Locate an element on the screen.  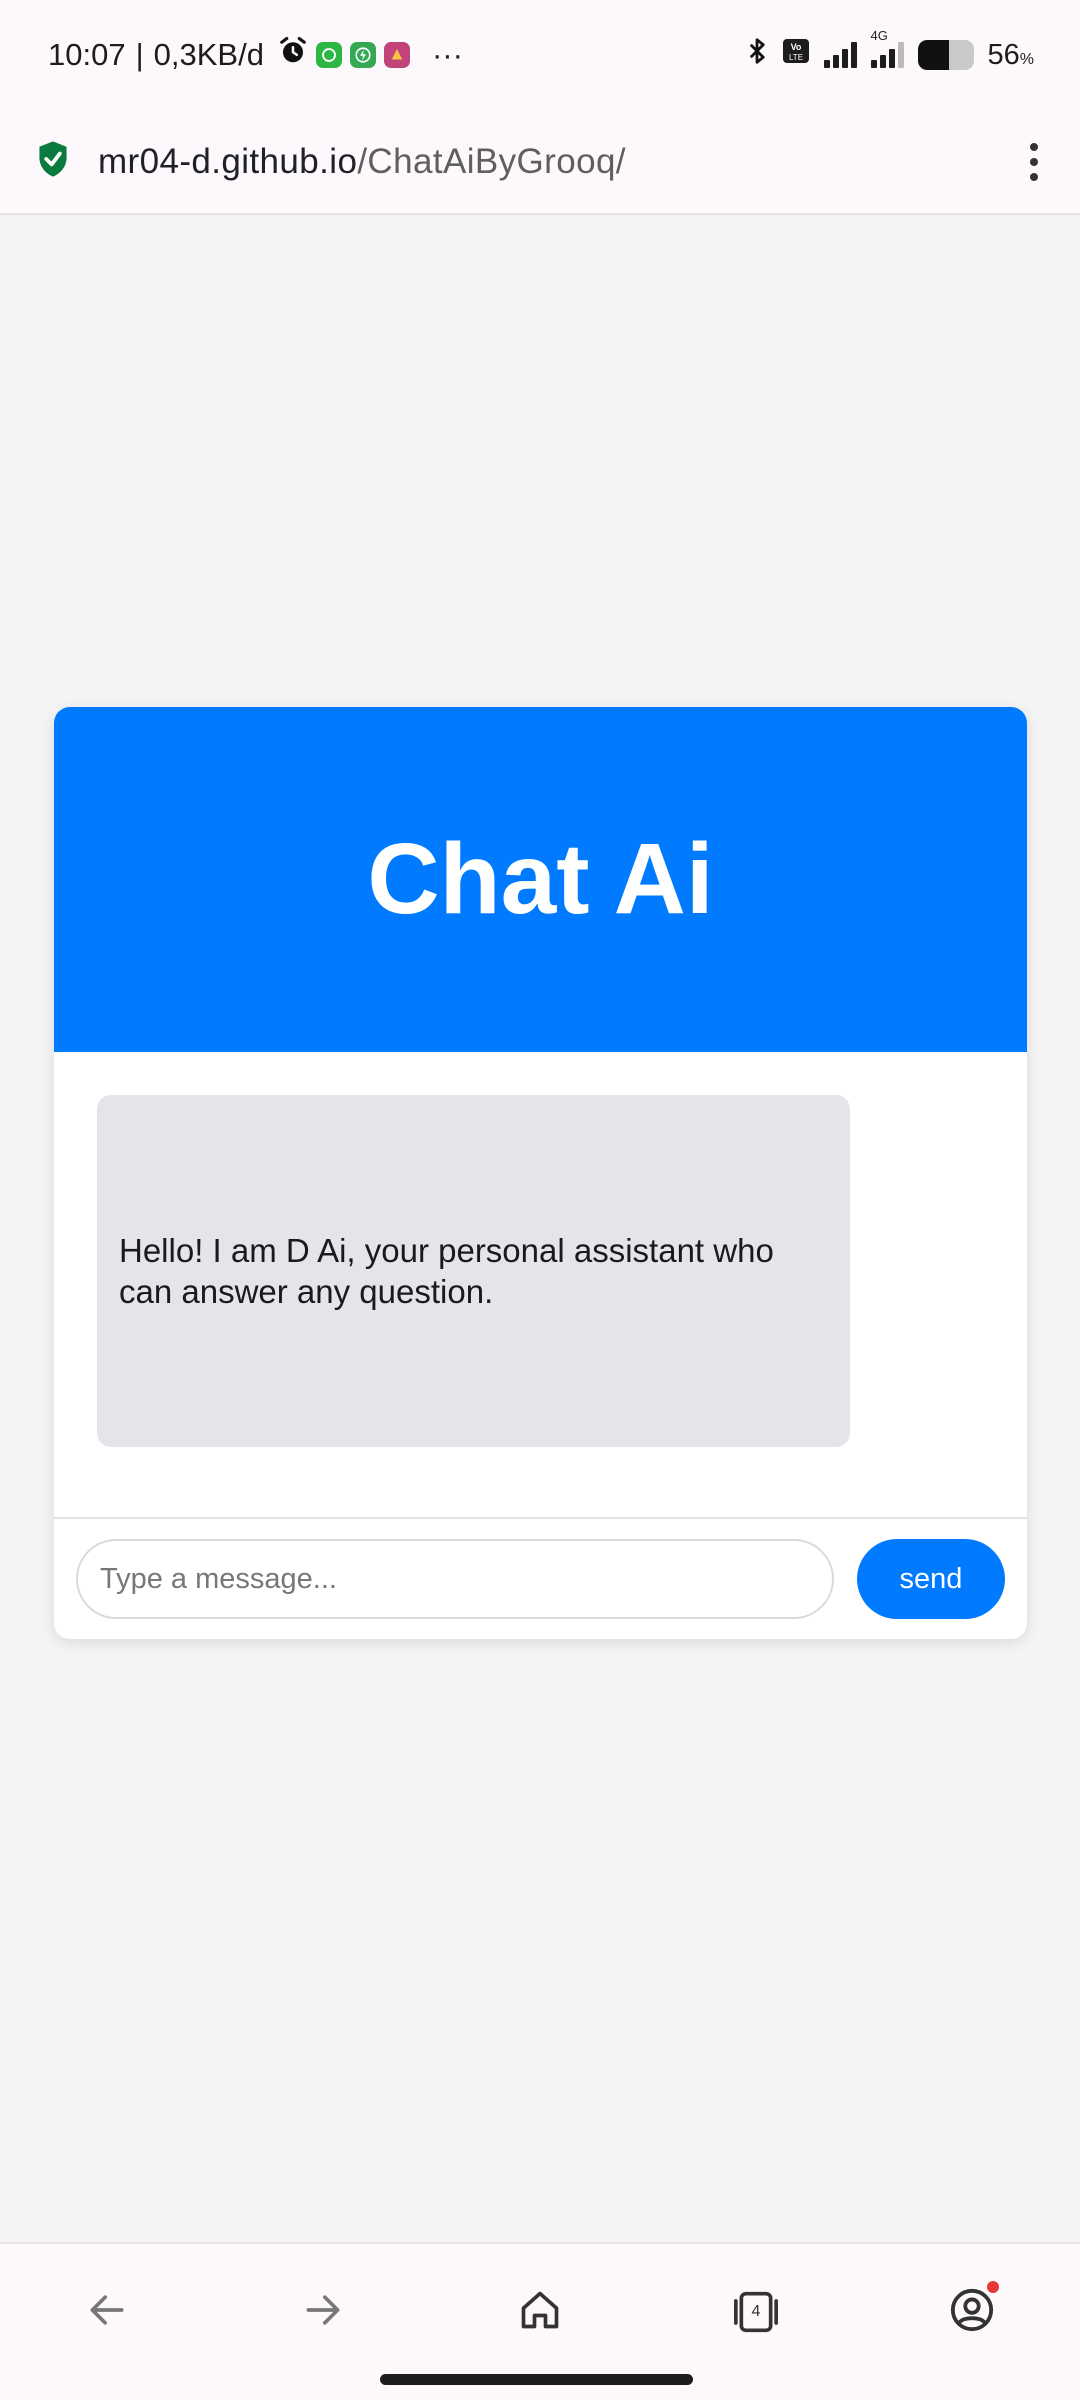
forward-button is located at coordinates (323, 2312).